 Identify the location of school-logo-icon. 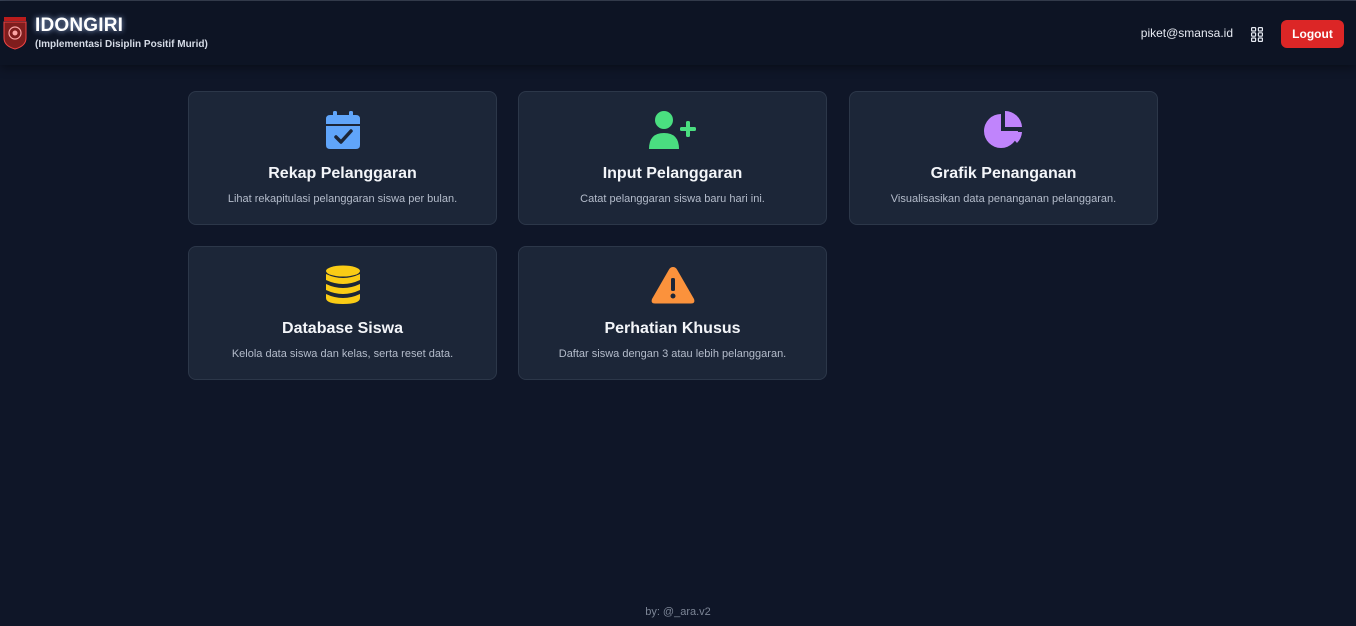
(15, 33).